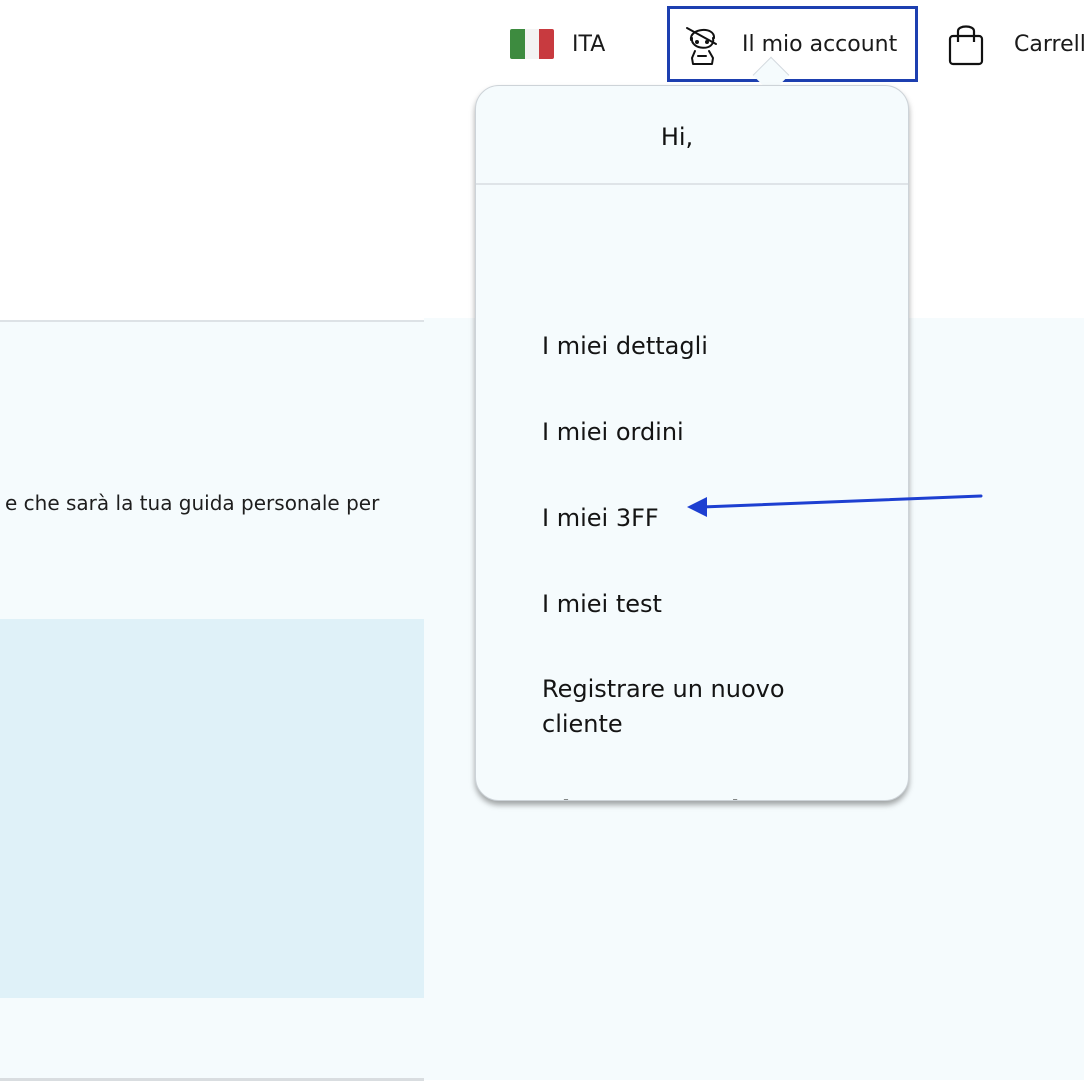 The height and width of the screenshot is (1092, 1084). I want to click on user-avatar-icon, so click(701, 46).